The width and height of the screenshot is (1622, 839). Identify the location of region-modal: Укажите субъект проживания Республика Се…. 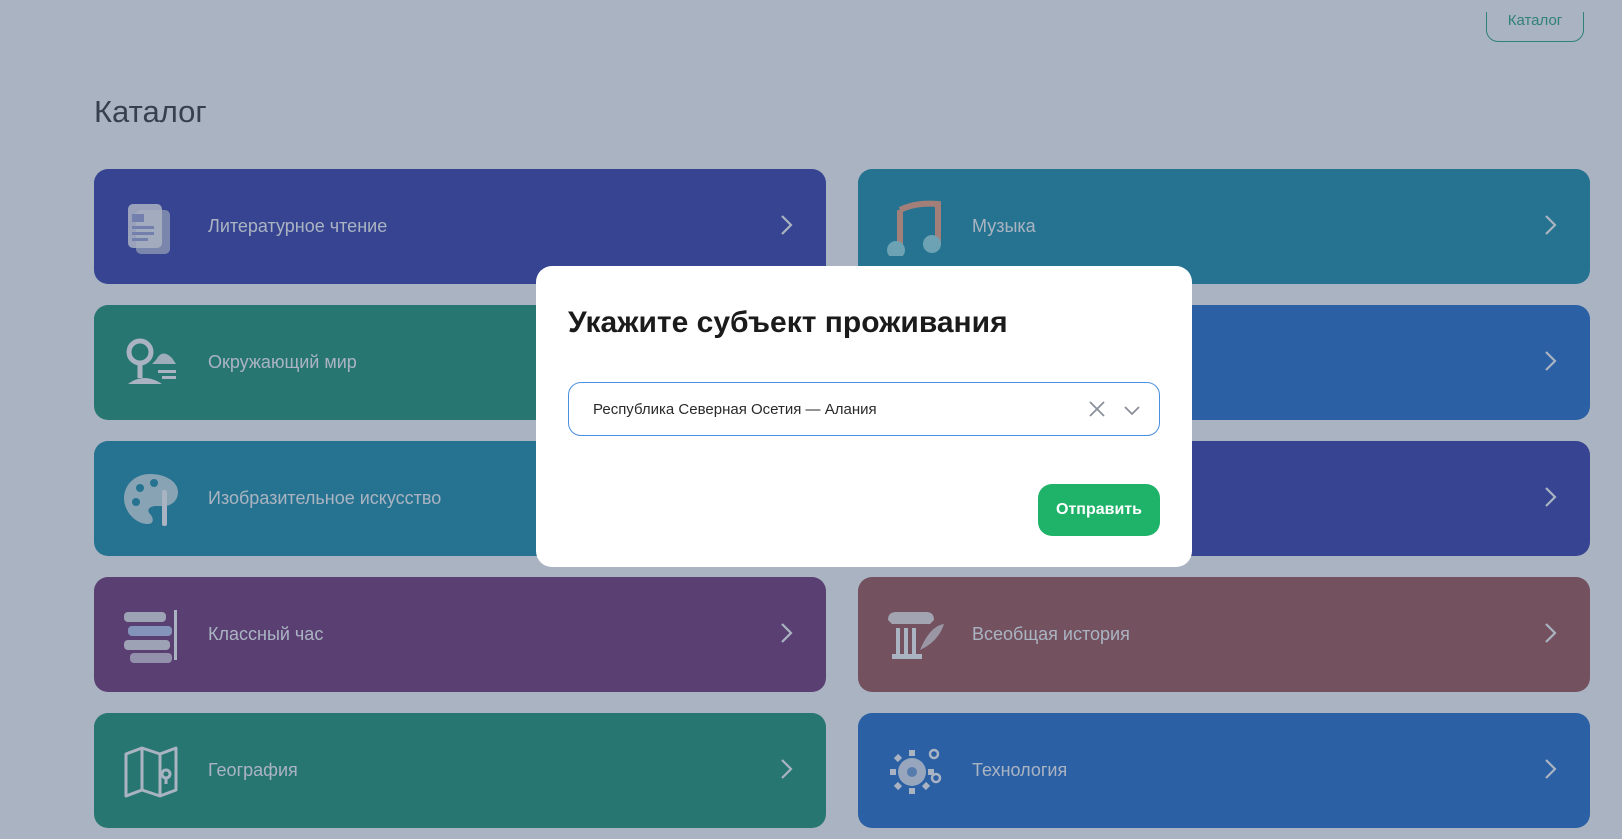
(864, 416).